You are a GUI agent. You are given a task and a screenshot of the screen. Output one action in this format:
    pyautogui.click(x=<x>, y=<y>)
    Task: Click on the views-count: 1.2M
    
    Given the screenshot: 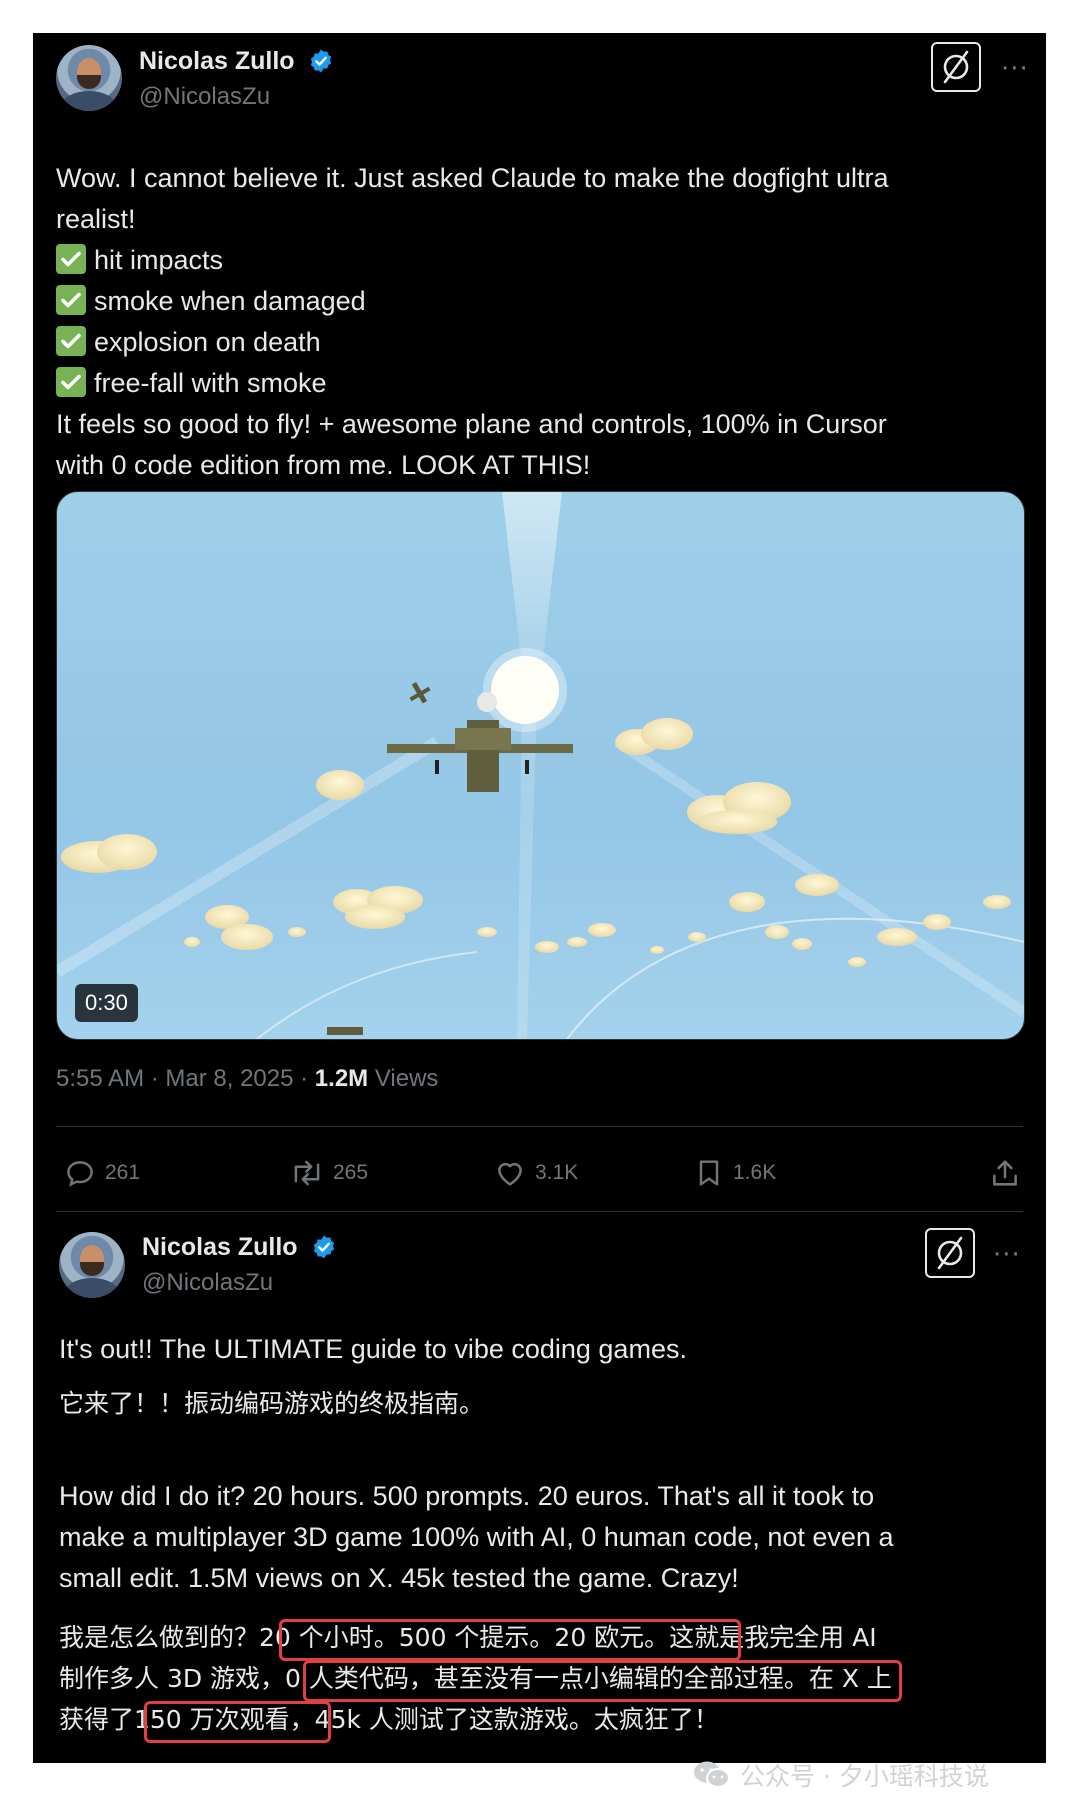 What is the action you would take?
    pyautogui.click(x=341, y=1078)
    